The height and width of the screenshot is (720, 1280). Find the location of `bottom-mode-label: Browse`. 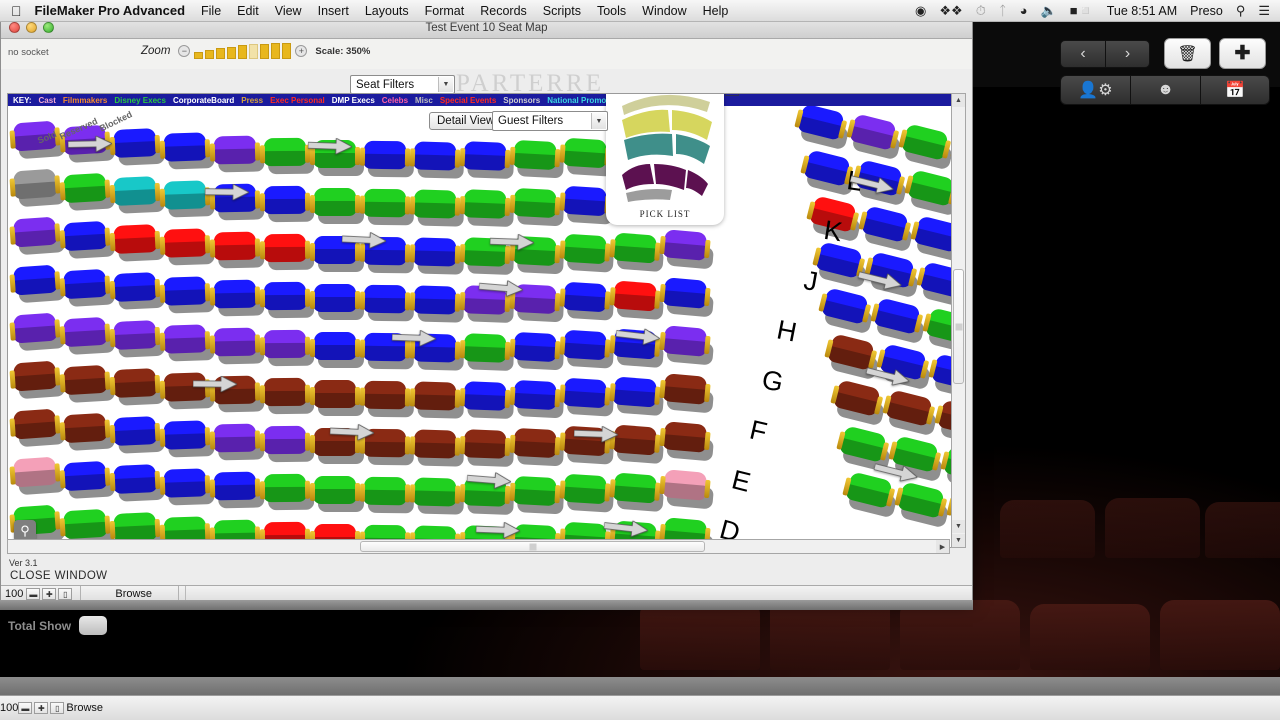

bottom-mode-label: Browse is located at coordinates (84, 708).